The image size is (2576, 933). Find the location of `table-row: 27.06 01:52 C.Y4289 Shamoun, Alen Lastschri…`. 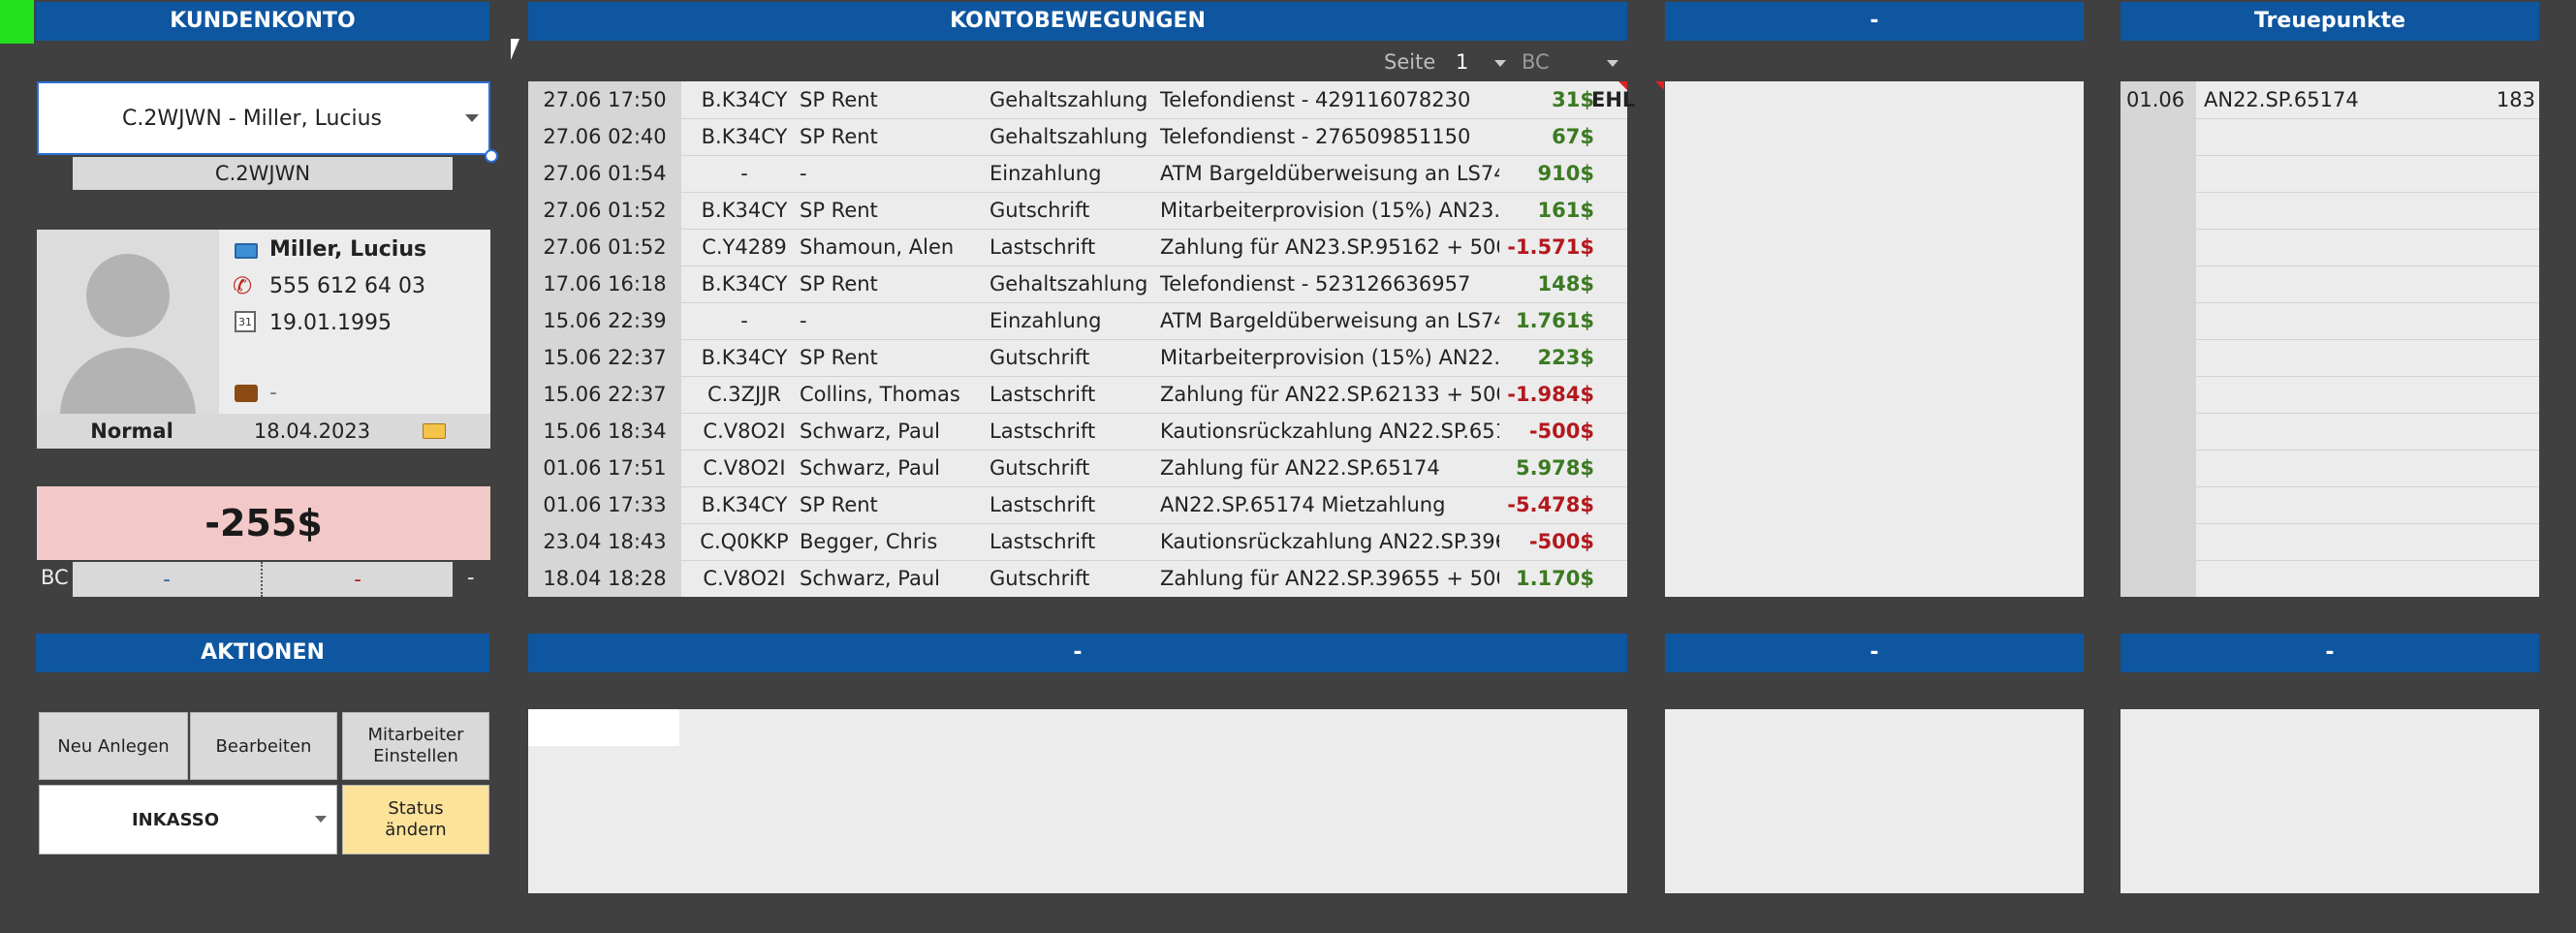

table-row: 27.06 01:52 C.Y4289 Shamoun, Alen Lastschri… is located at coordinates (1077, 247).